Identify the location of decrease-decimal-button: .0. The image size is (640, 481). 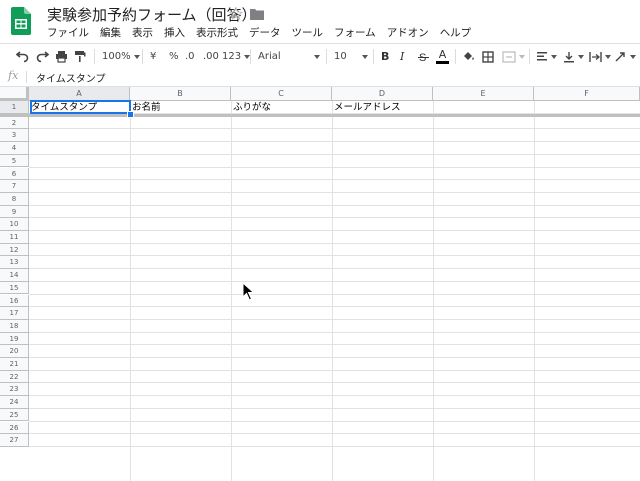
(190, 56).